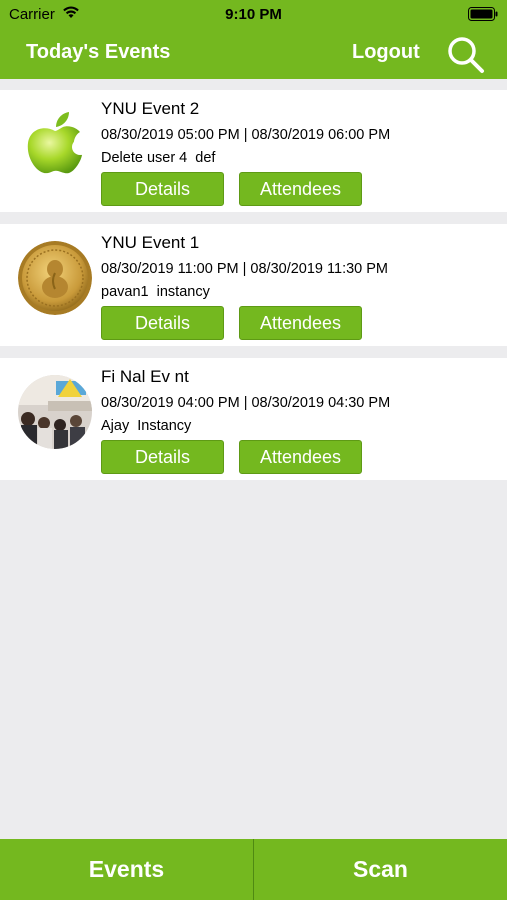 This screenshot has width=507, height=900. I want to click on nav-bar: Today's Events Logout, so click(253, 53).